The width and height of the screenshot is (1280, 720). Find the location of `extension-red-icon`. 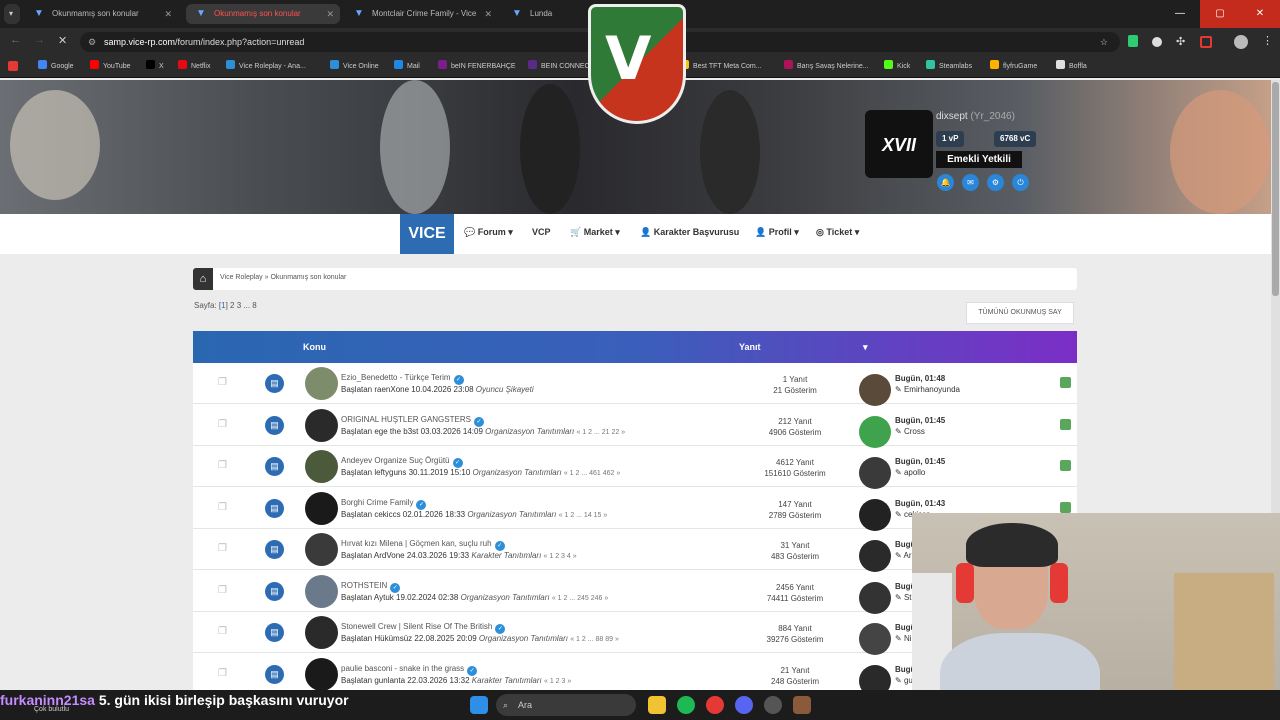

extension-red-icon is located at coordinates (1206, 42).